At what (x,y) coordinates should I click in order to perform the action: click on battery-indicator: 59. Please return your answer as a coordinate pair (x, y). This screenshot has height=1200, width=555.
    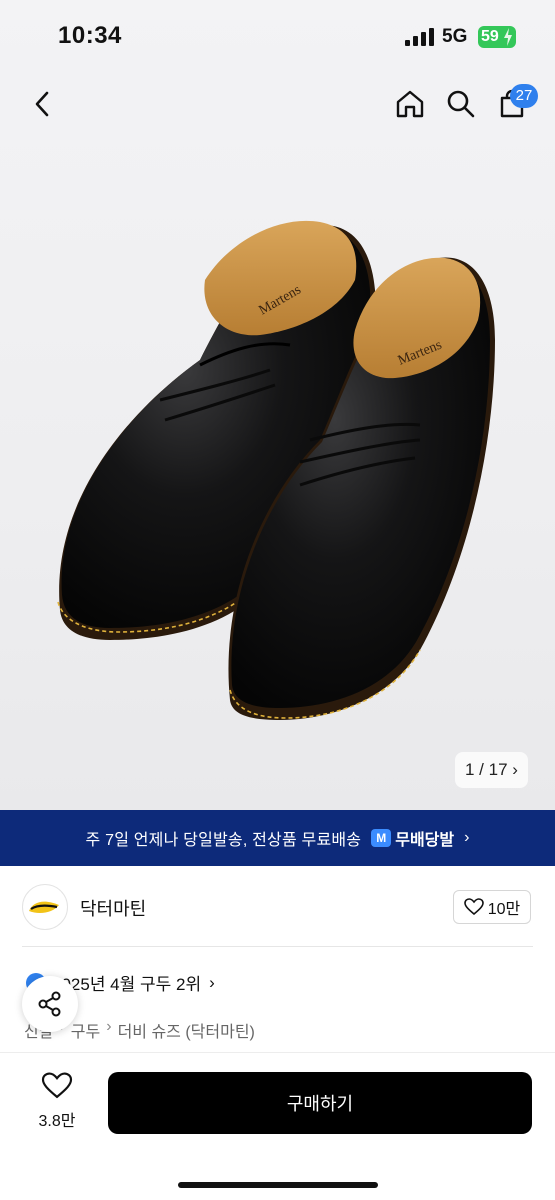
    Looking at the image, I should click on (497, 37).